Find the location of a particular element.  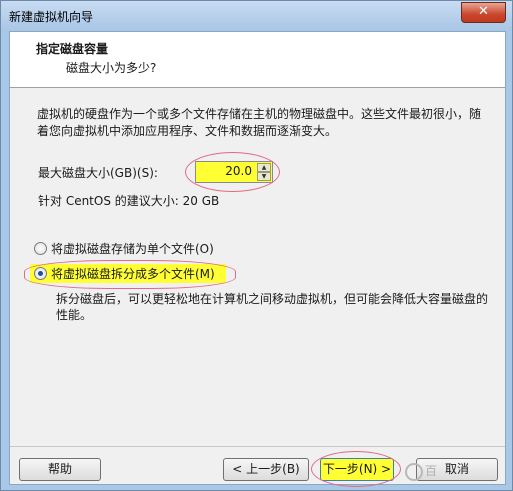

header-panel: 指定磁盘容量 磁盘大小为多少? is located at coordinates (257, 60).